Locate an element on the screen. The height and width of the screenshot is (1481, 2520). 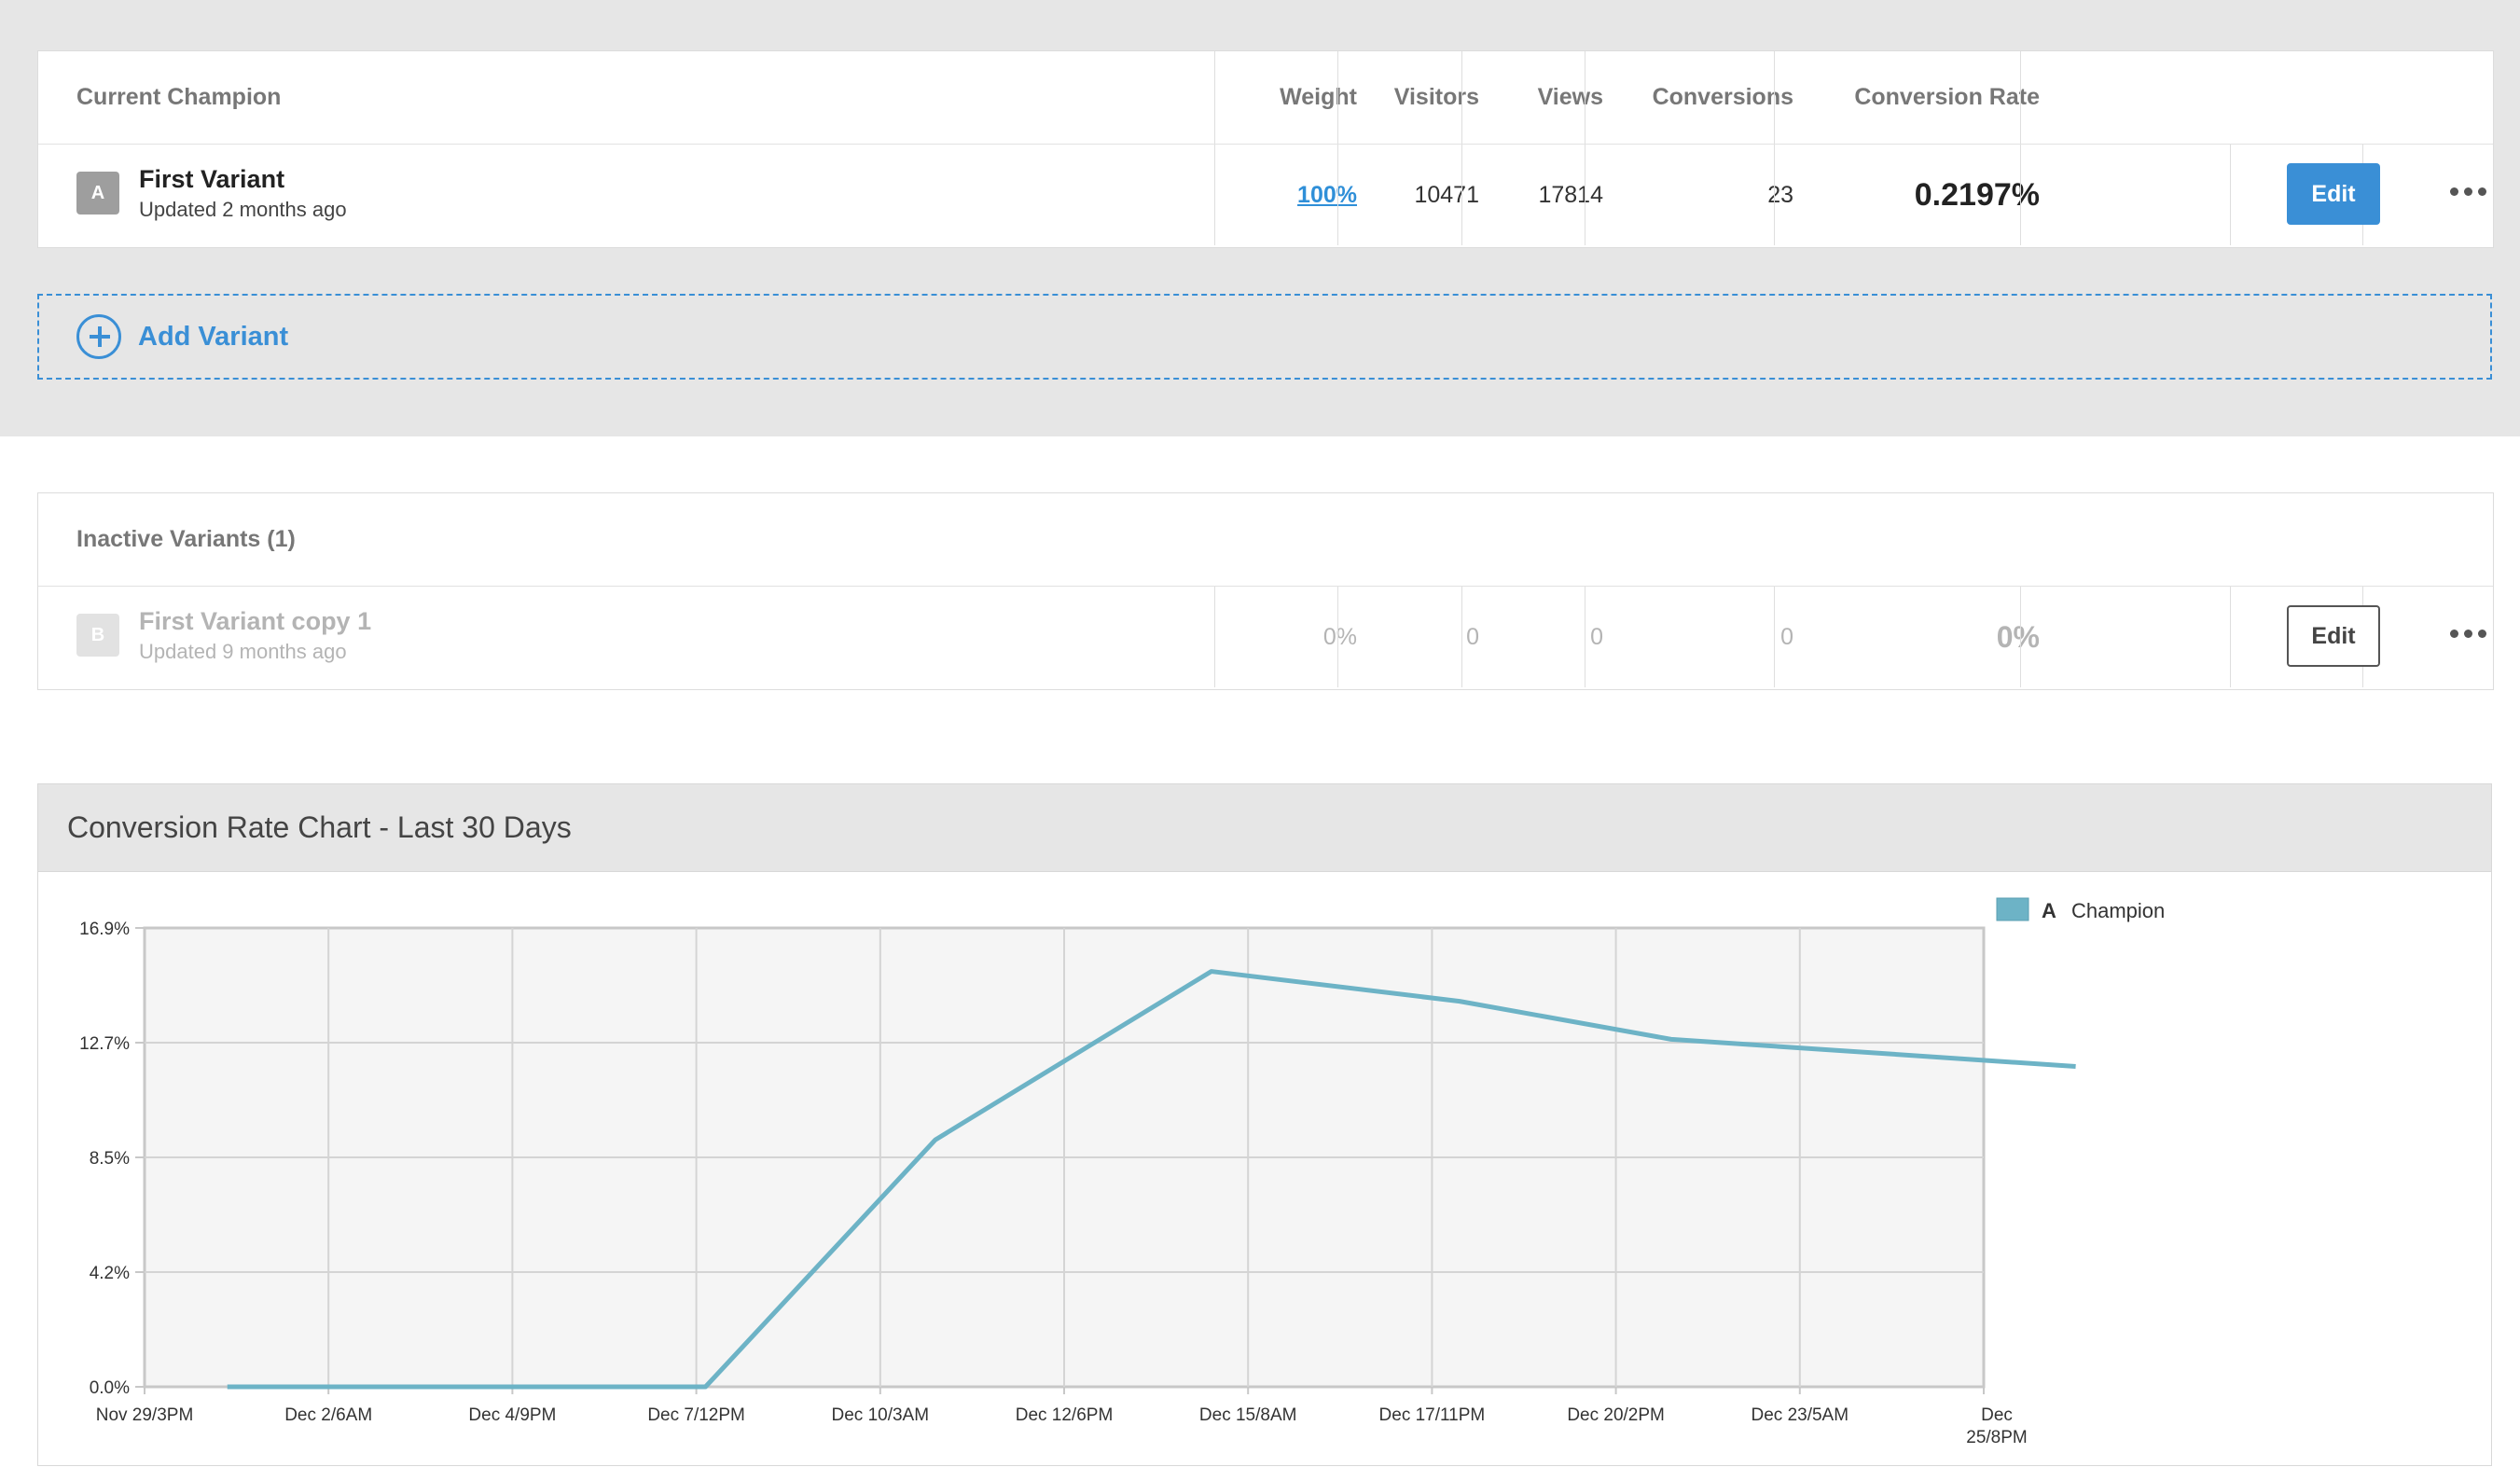
header-views: Views is located at coordinates (1570, 97).